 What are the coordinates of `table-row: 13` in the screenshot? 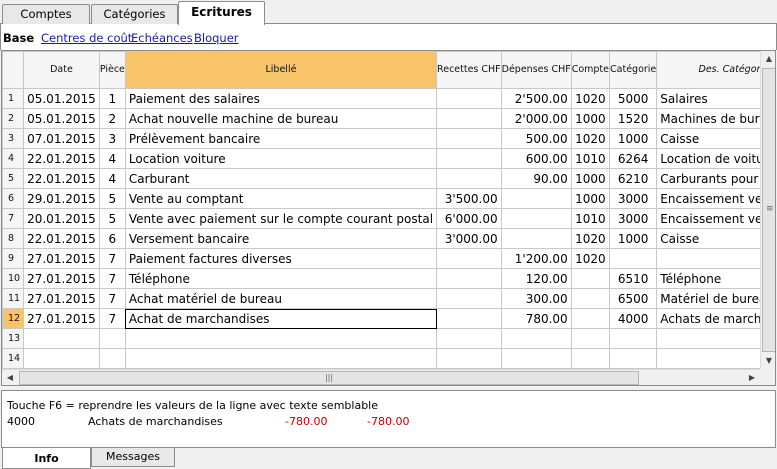 It's located at (388, 338).